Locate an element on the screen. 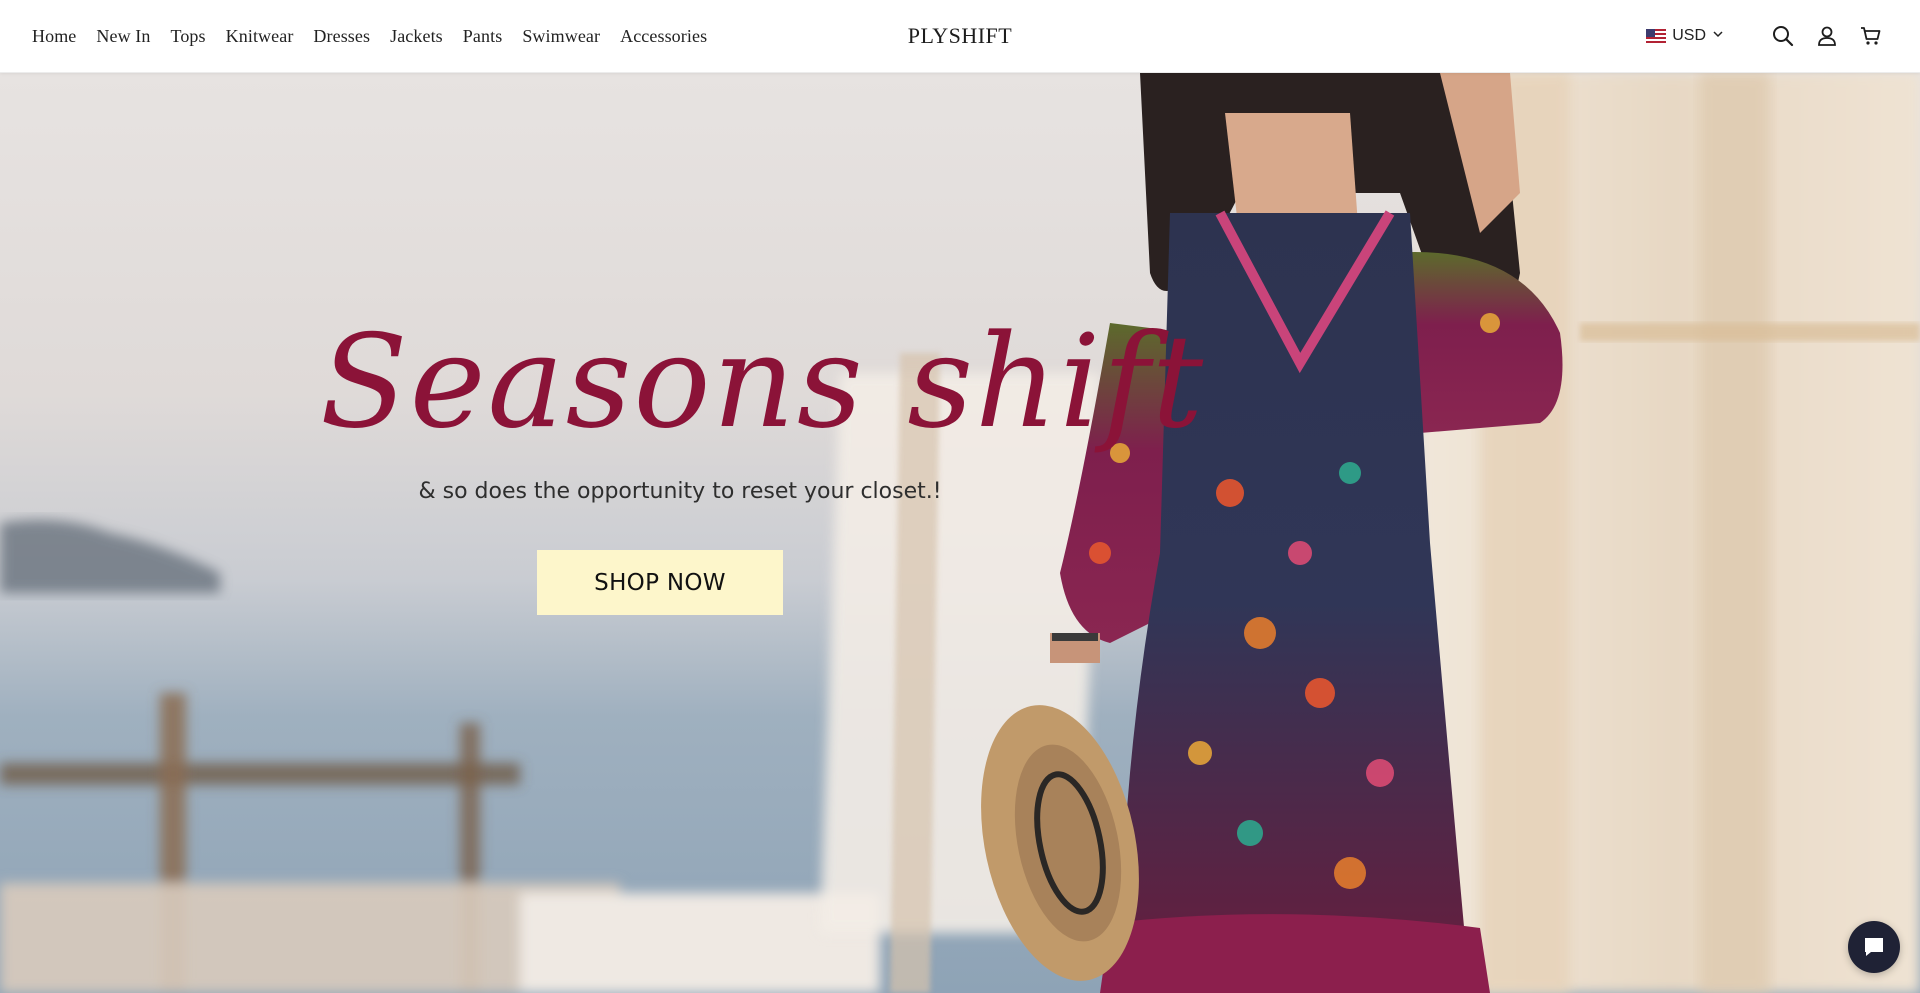  nav-item-knitwear: Knitwear is located at coordinates (260, 36).